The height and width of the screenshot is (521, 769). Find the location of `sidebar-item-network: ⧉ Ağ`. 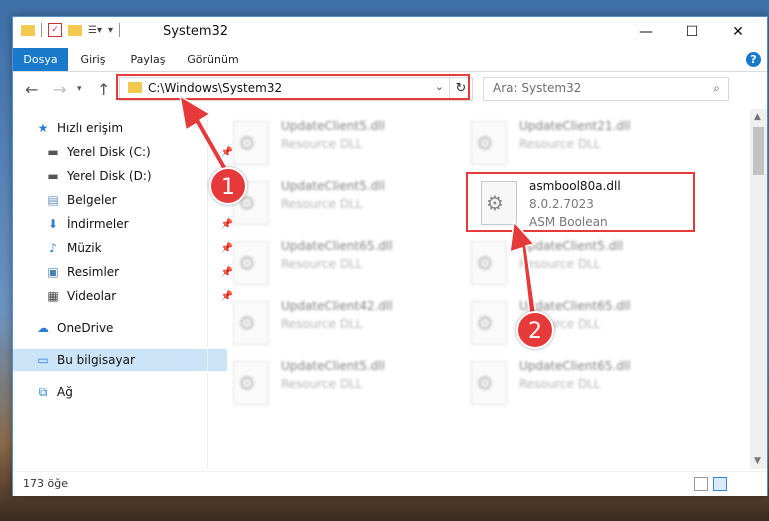

sidebar-item-network: ⧉ Ağ is located at coordinates (120, 392).